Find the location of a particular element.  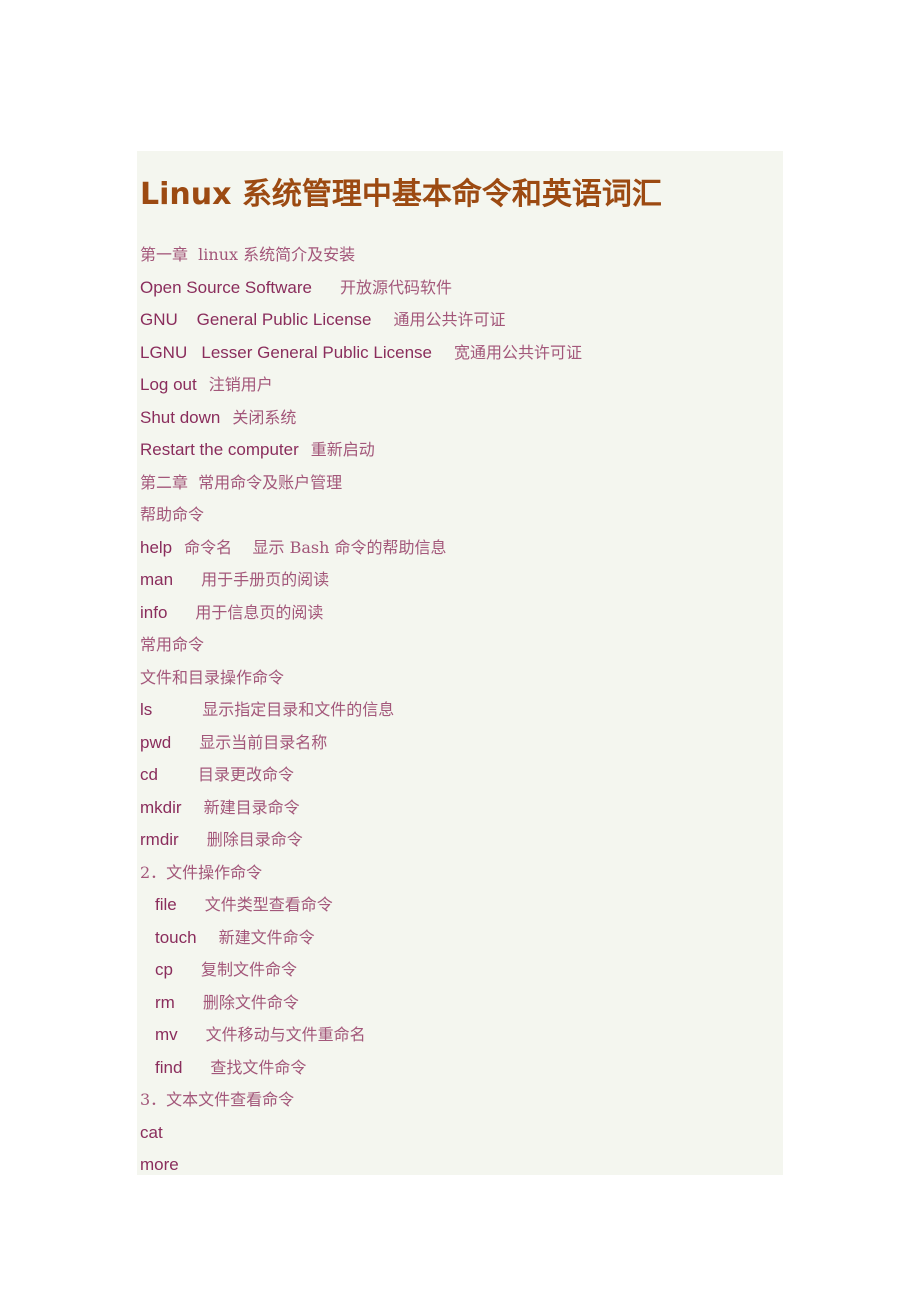

entry-gloss: 关闭系统 is located at coordinates (264, 417).